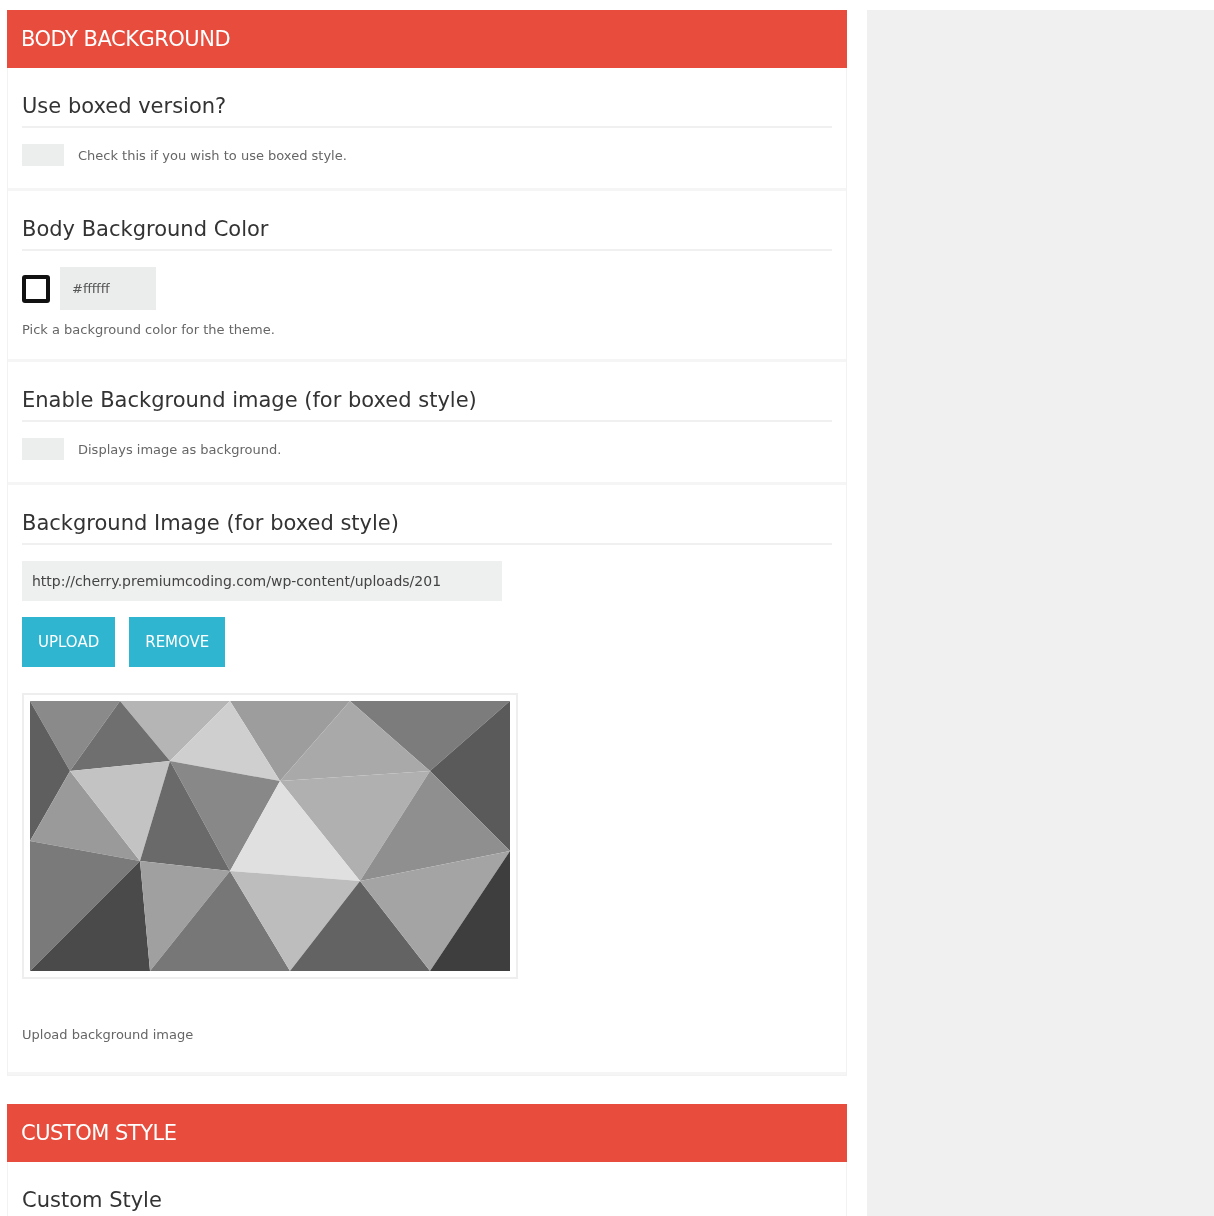 Image resolution: width=1214 pixels, height=1216 pixels. What do you see at coordinates (108, 1034) in the screenshot?
I see `option-description: Upload background image` at bounding box center [108, 1034].